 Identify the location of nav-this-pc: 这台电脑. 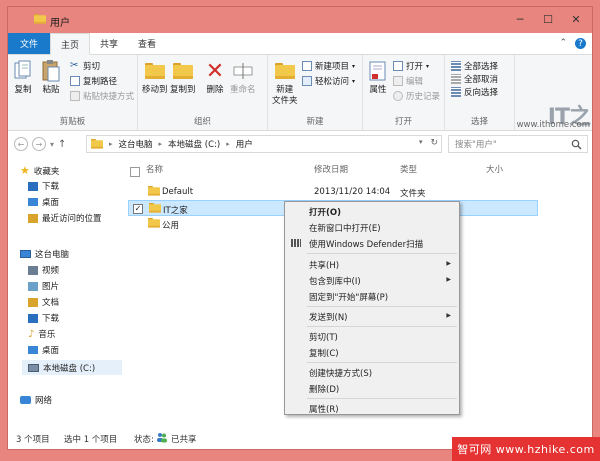
(44, 254).